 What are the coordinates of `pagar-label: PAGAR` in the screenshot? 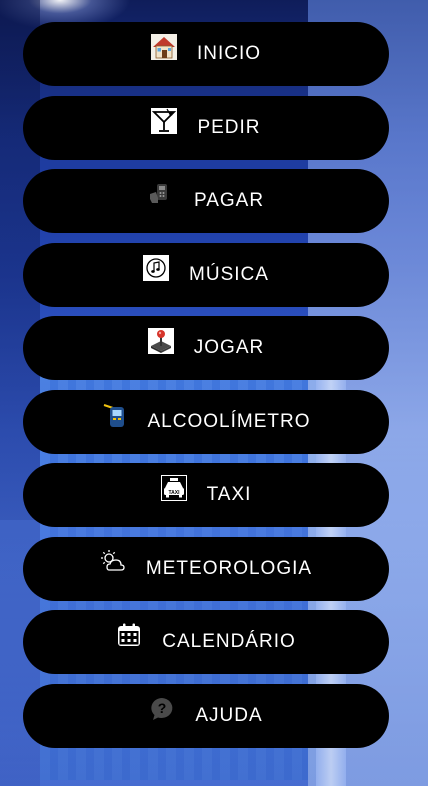 It's located at (229, 200).